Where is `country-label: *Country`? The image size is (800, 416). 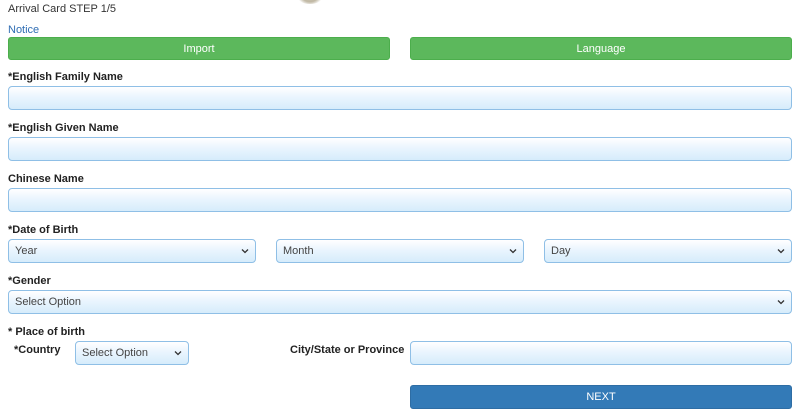 country-label: *Country is located at coordinates (37, 350).